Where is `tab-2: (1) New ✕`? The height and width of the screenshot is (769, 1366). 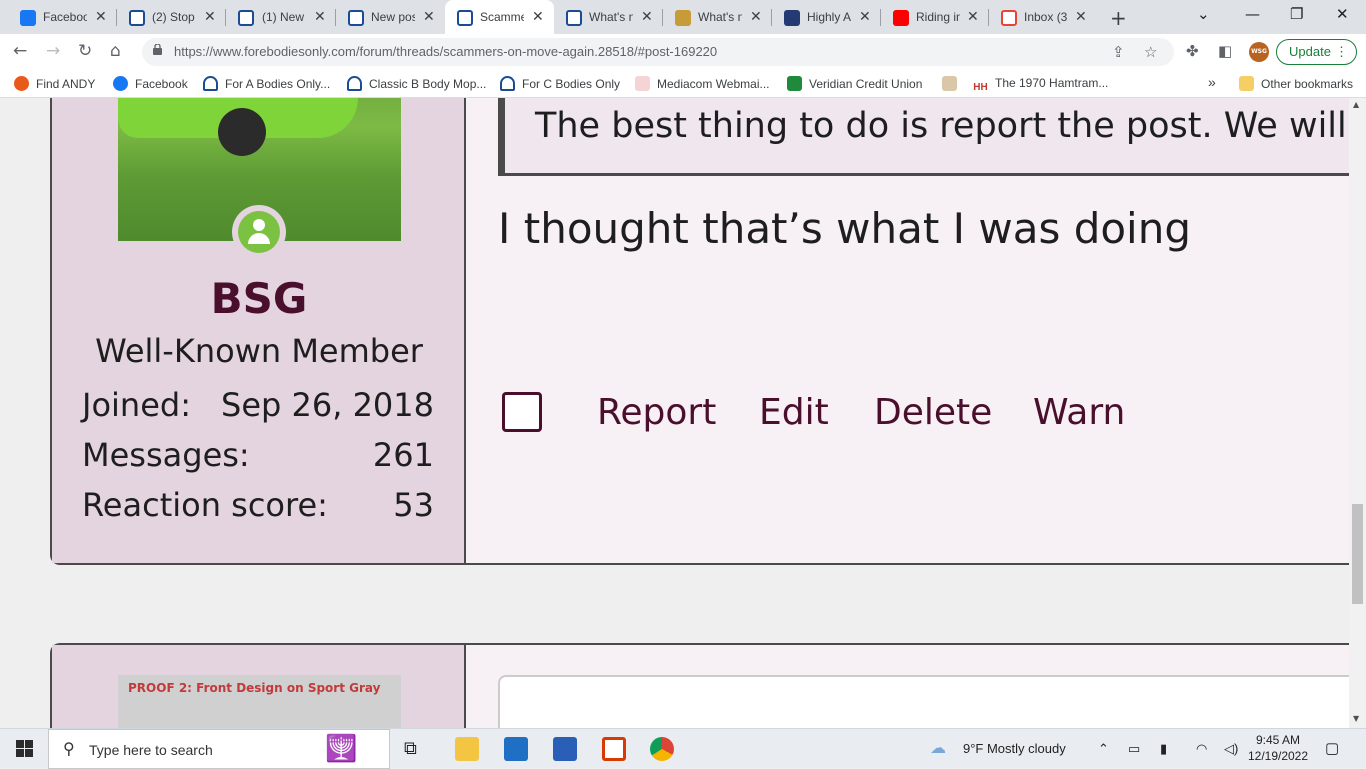
tab-2: (1) New ✕ is located at coordinates (281, 17).